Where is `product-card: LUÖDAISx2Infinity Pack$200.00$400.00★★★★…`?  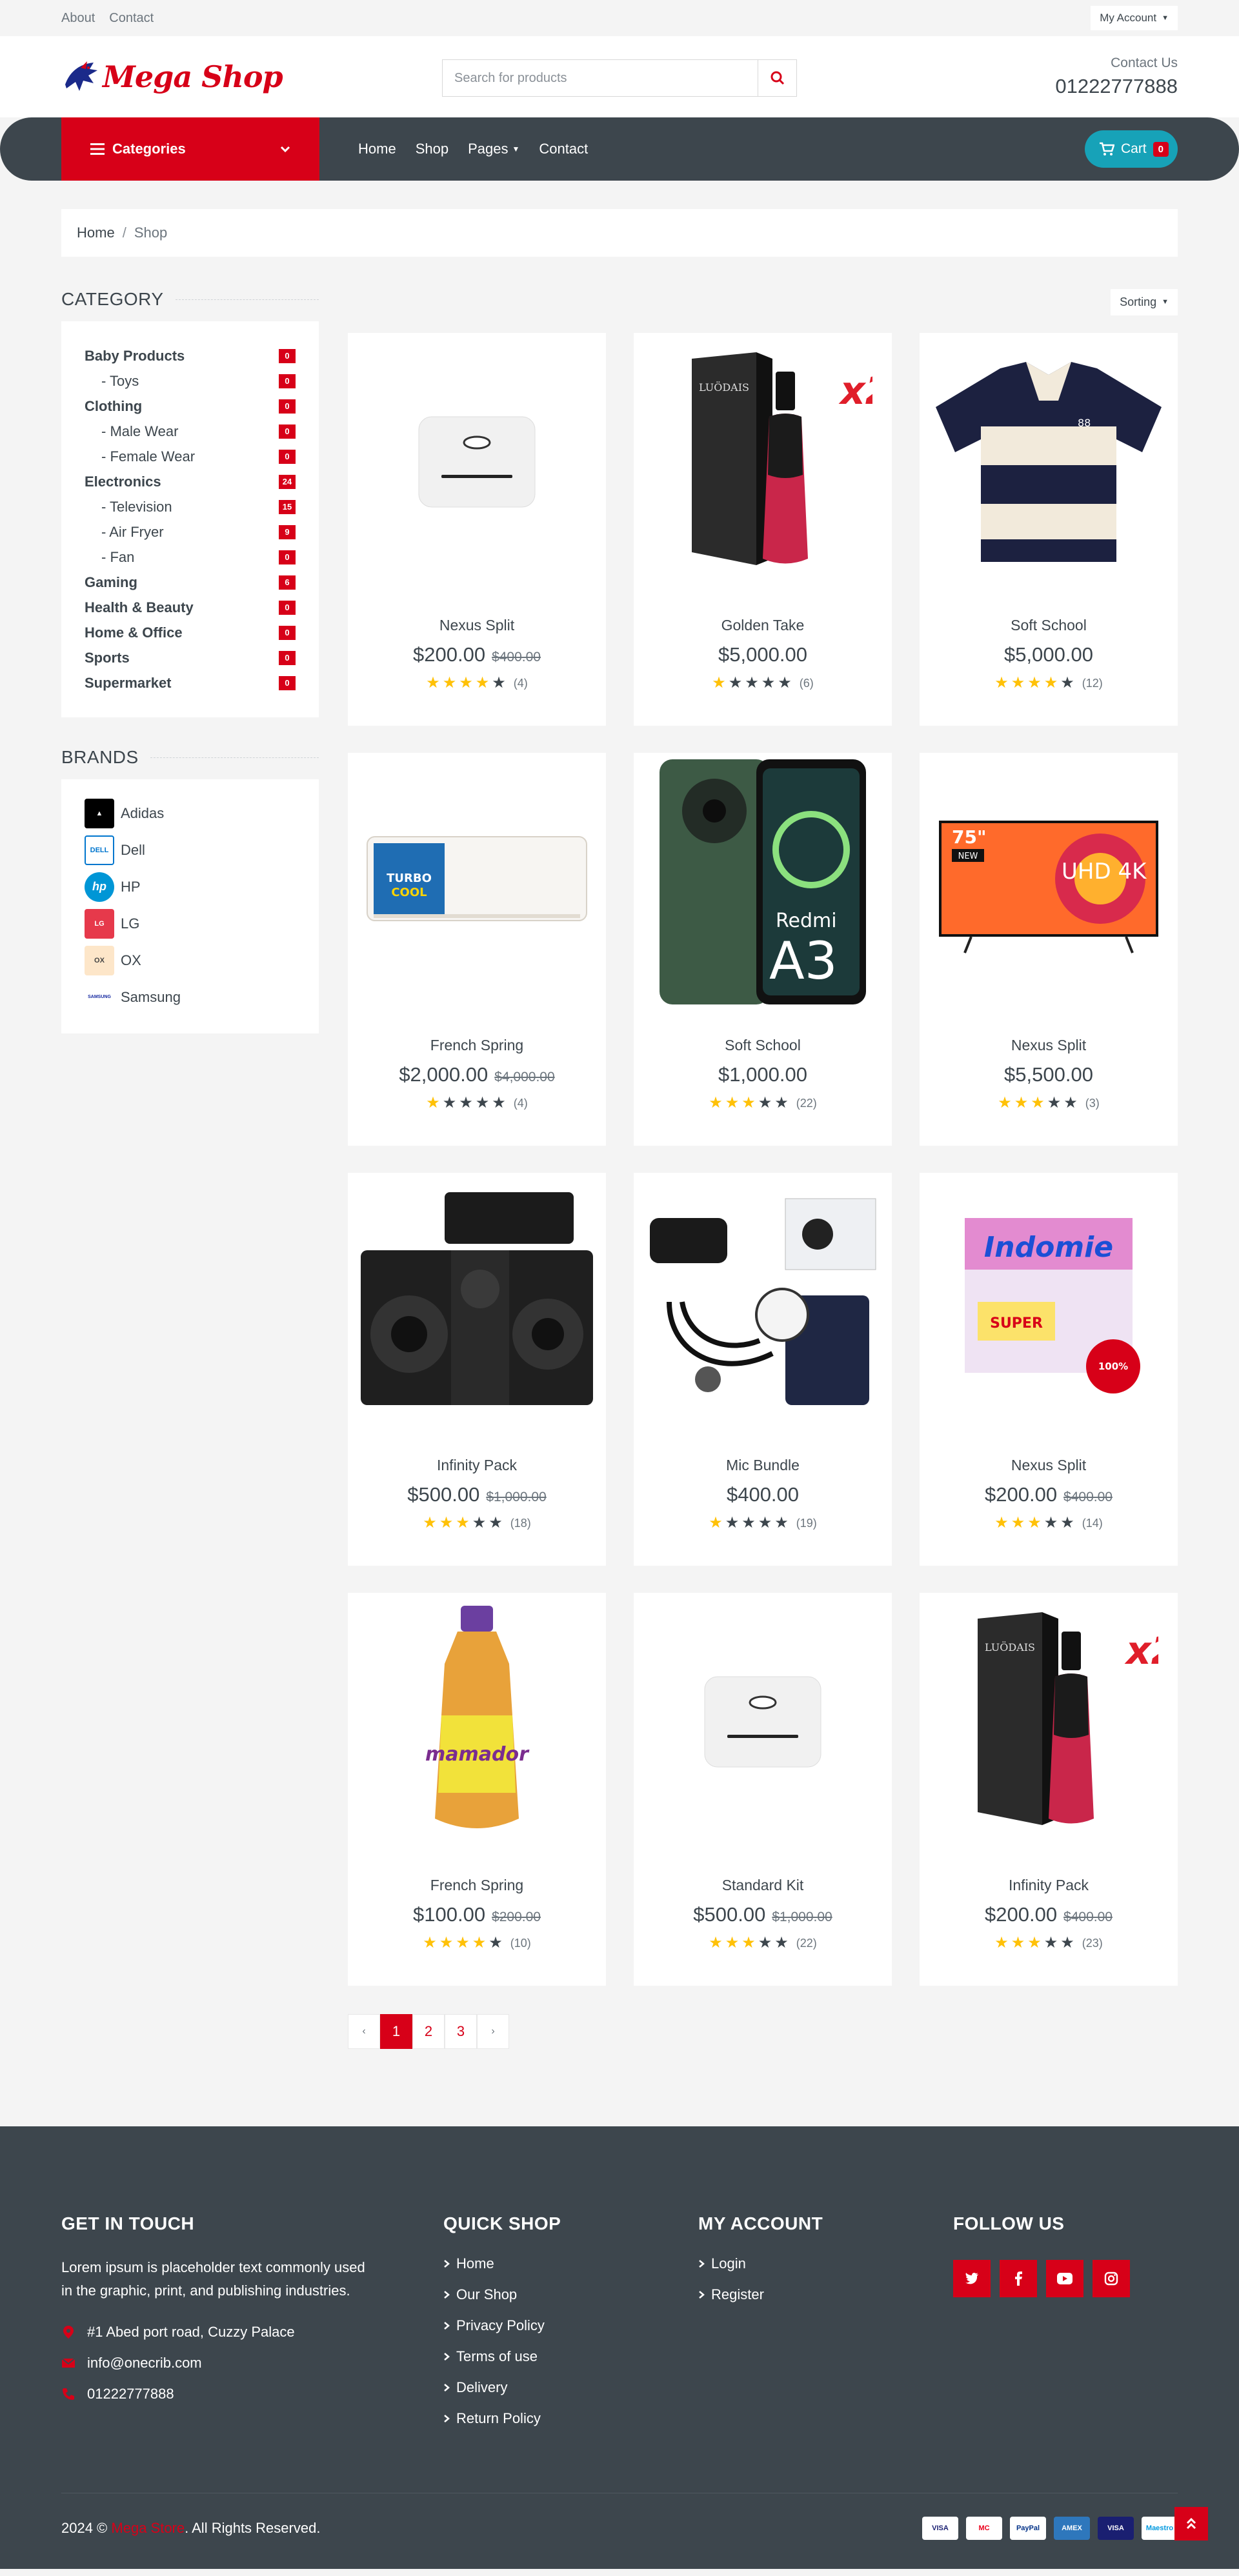
product-card: LUÖDAISx2Infinity Pack$200.00$400.00★★★★… is located at coordinates (1049, 1789).